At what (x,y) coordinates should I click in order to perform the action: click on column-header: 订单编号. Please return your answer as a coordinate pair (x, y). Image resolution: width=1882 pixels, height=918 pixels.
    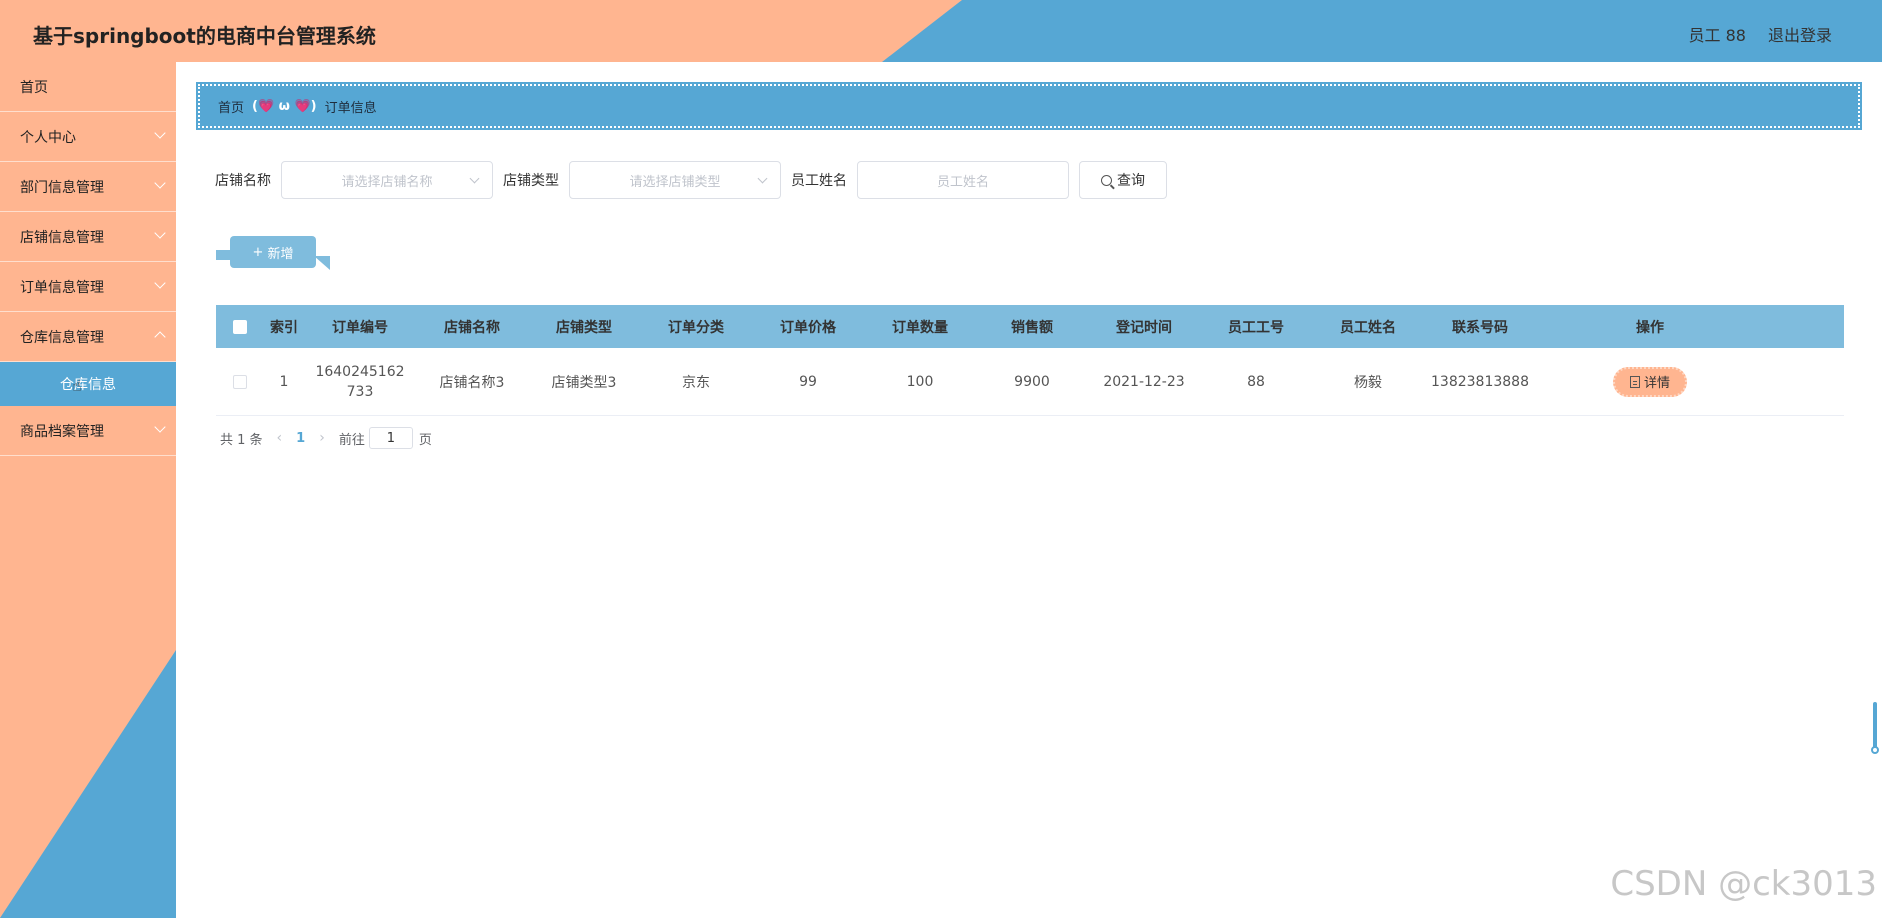
    Looking at the image, I should click on (360, 327).